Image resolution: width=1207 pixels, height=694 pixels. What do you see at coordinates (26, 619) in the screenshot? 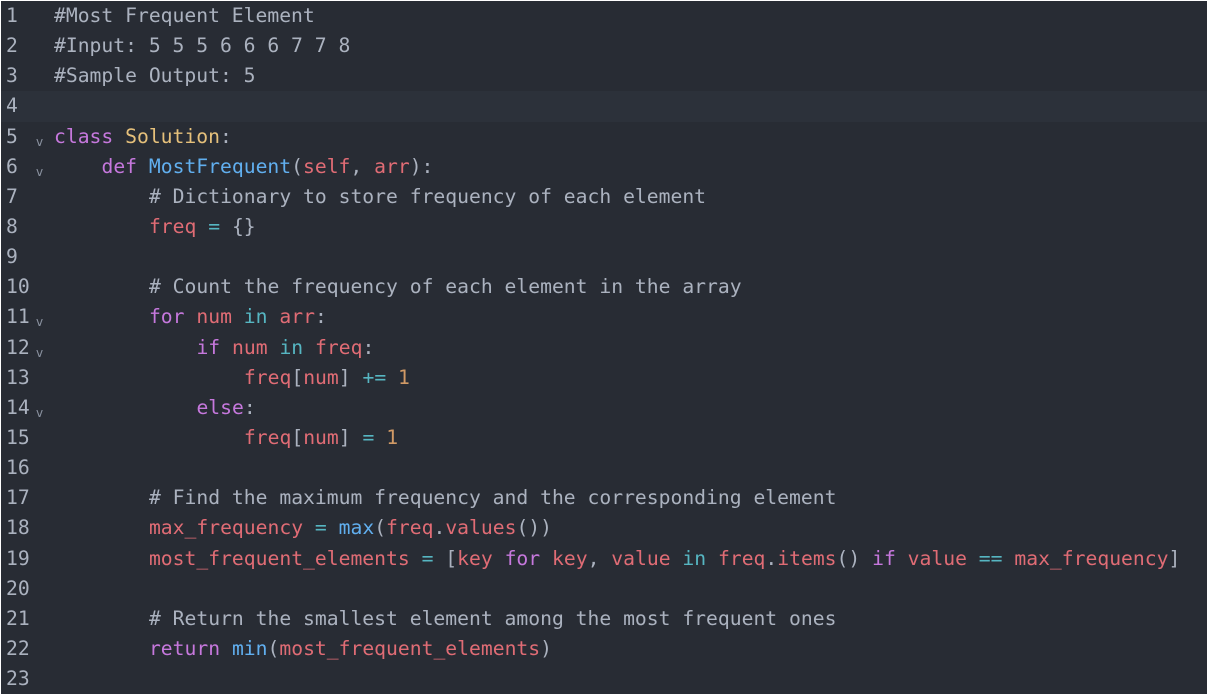
I see `line-gutter: 21` at bounding box center [26, 619].